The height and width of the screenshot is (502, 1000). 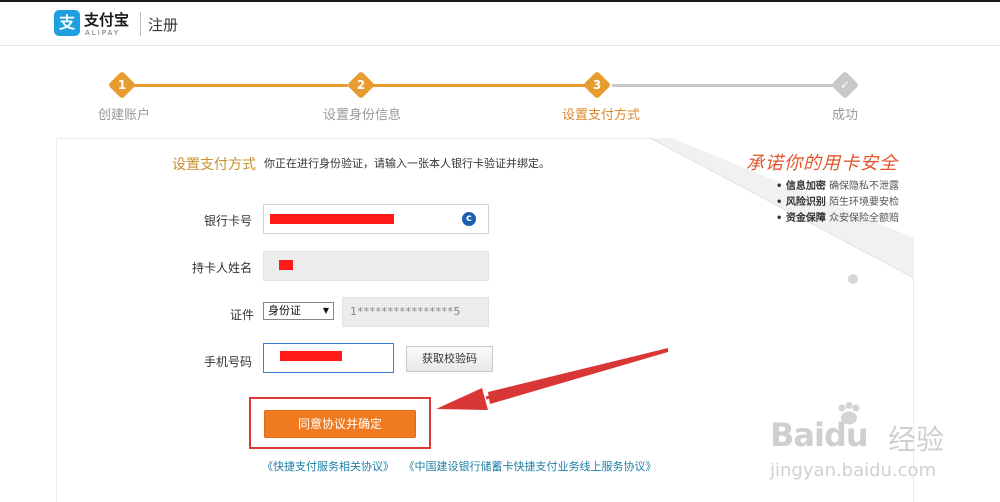 I want to click on id-type-select: 身份证 ▼, so click(x=298, y=311).